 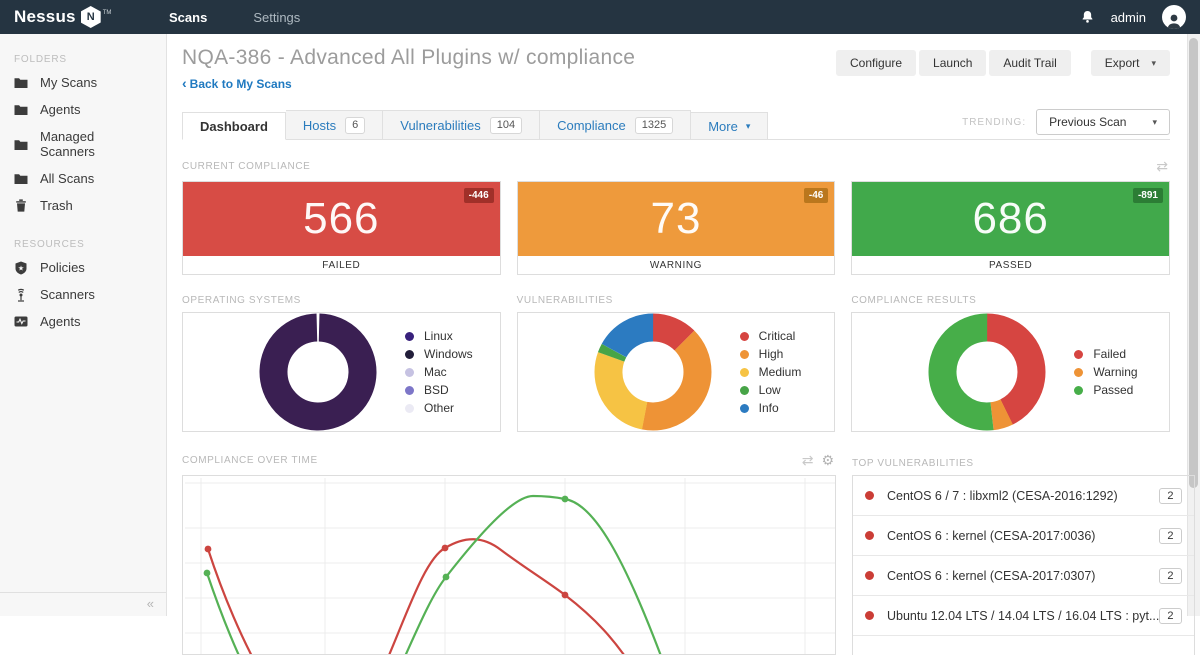 I want to click on passed-count: 686, so click(x=1010, y=218).